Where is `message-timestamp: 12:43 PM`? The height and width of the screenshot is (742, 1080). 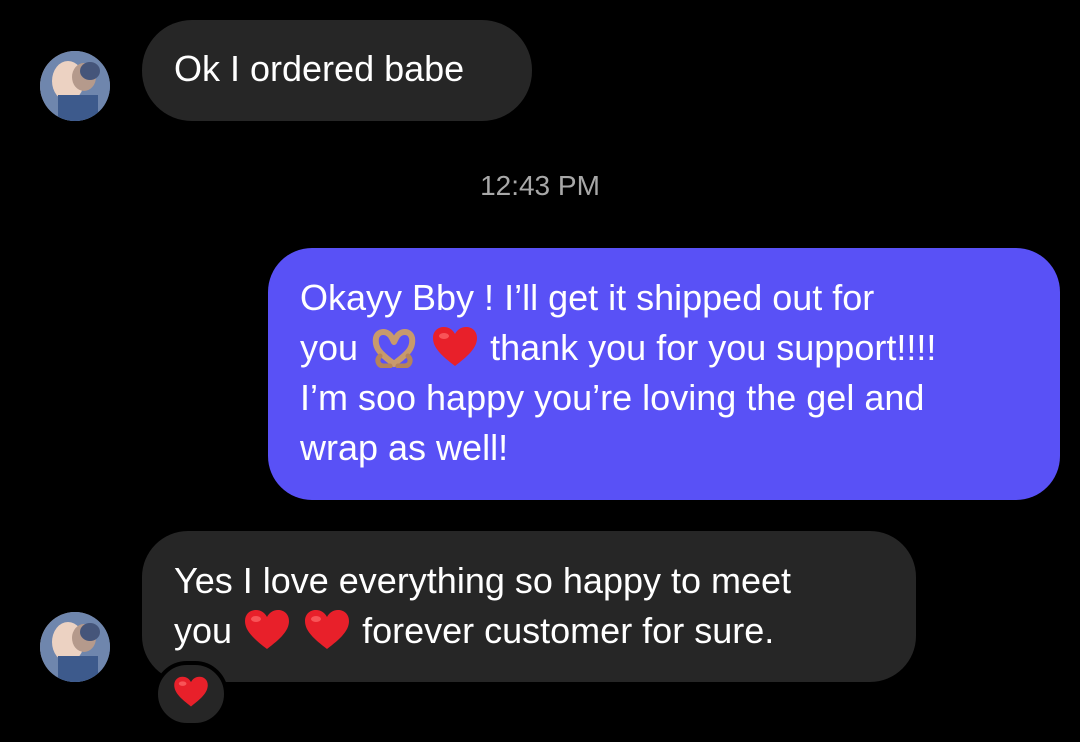
message-timestamp: 12:43 PM is located at coordinates (540, 185).